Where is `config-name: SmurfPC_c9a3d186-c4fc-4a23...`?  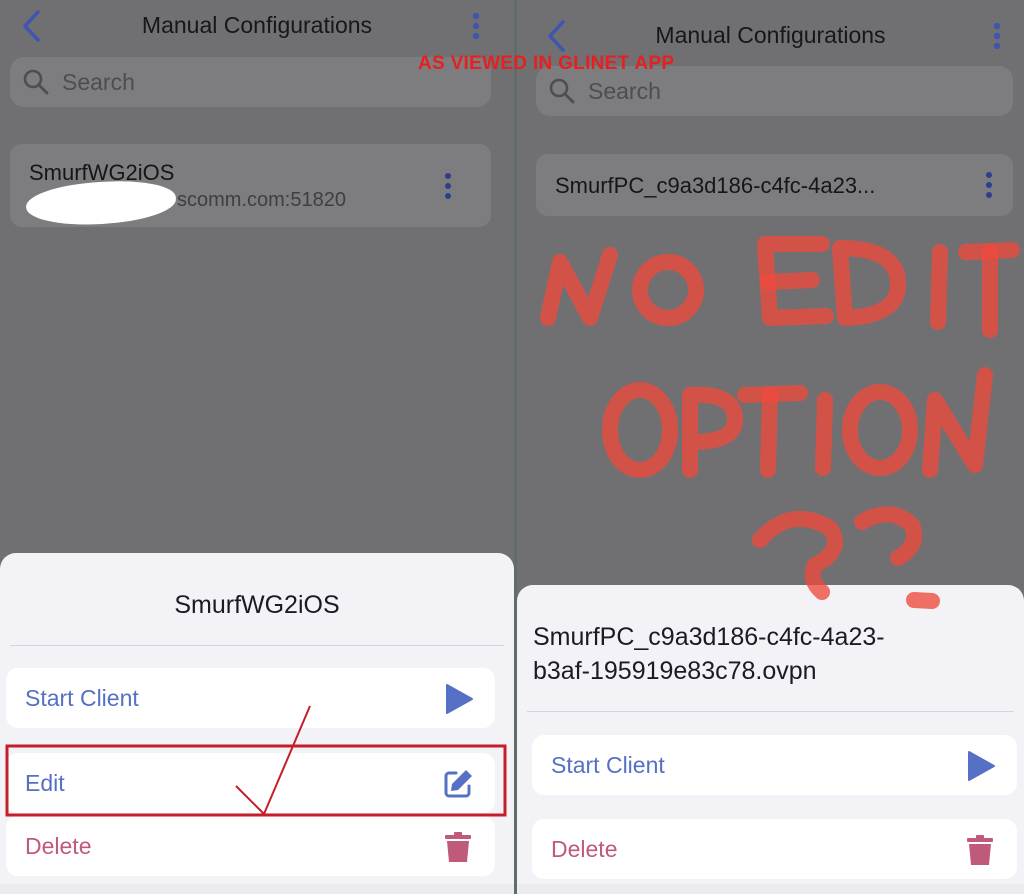
config-name: SmurfPC_c9a3d186-c4fc-4a23... is located at coordinates (715, 185).